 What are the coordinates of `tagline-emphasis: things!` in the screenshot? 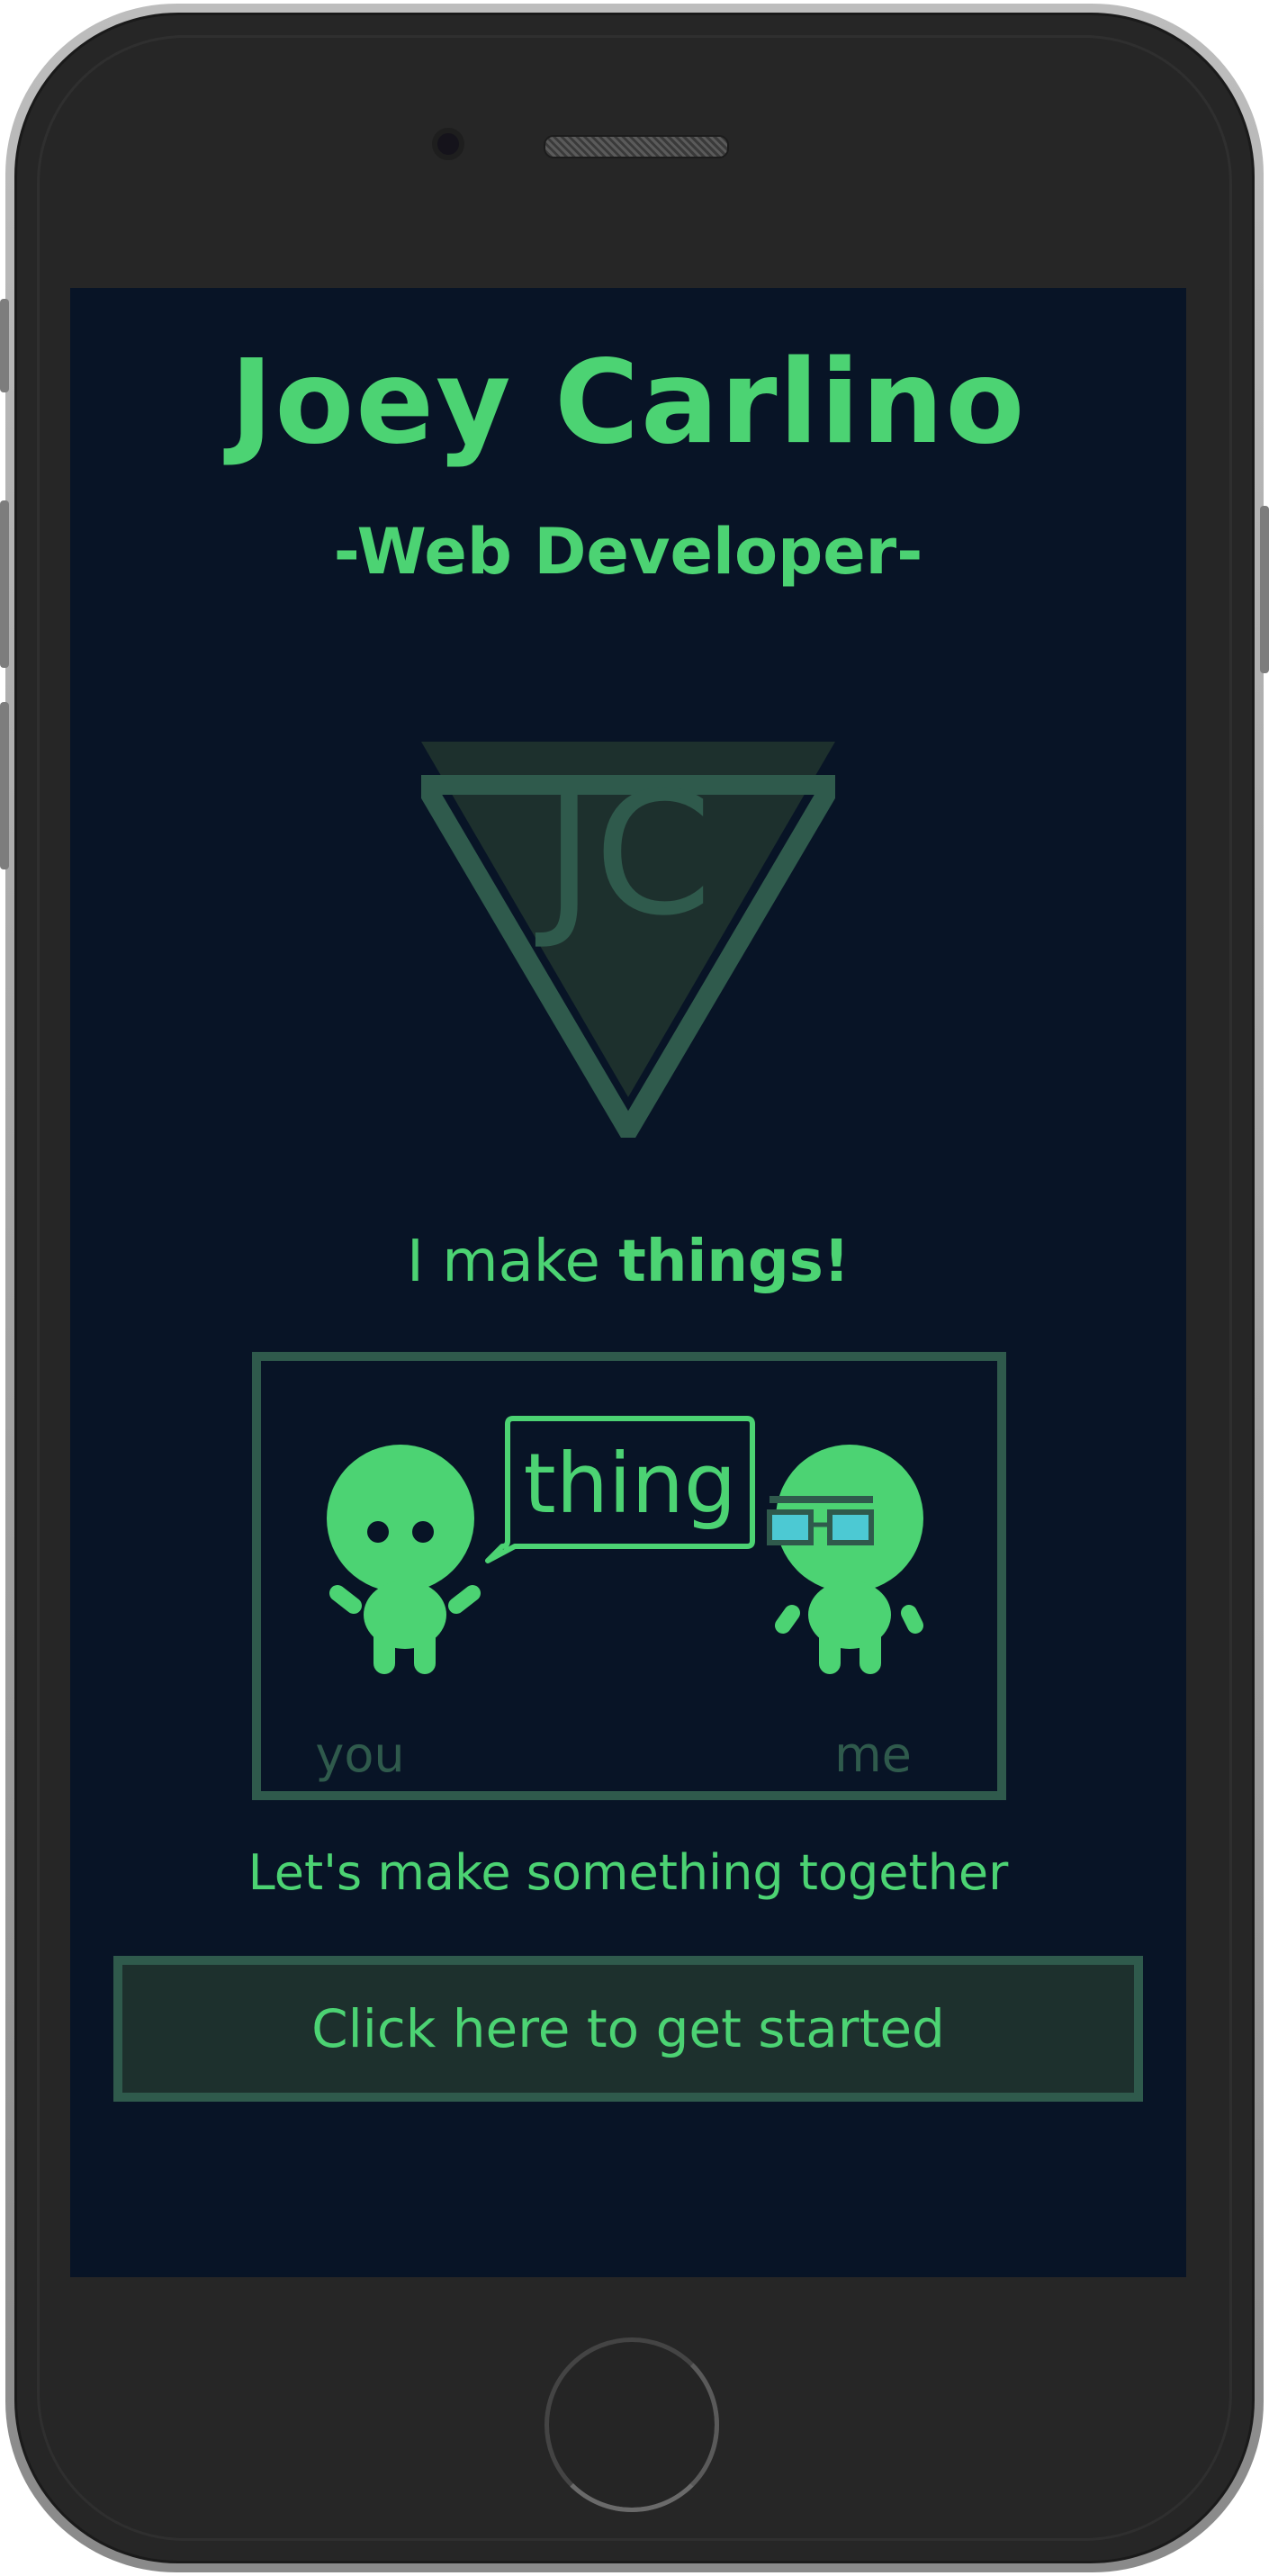 It's located at (734, 1262).